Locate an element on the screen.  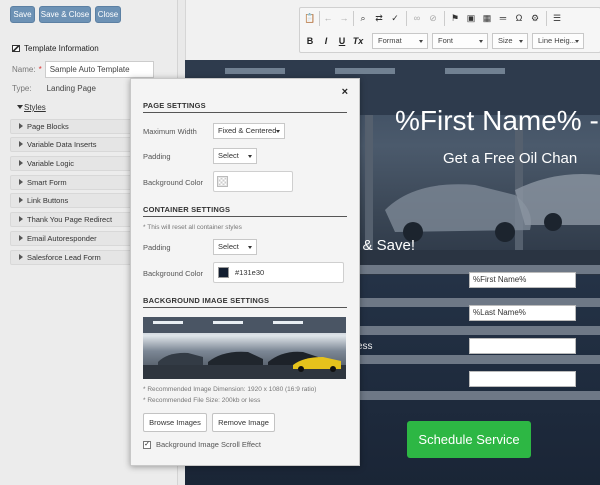
name-row: Name: * is located at coordinates (83, 69).